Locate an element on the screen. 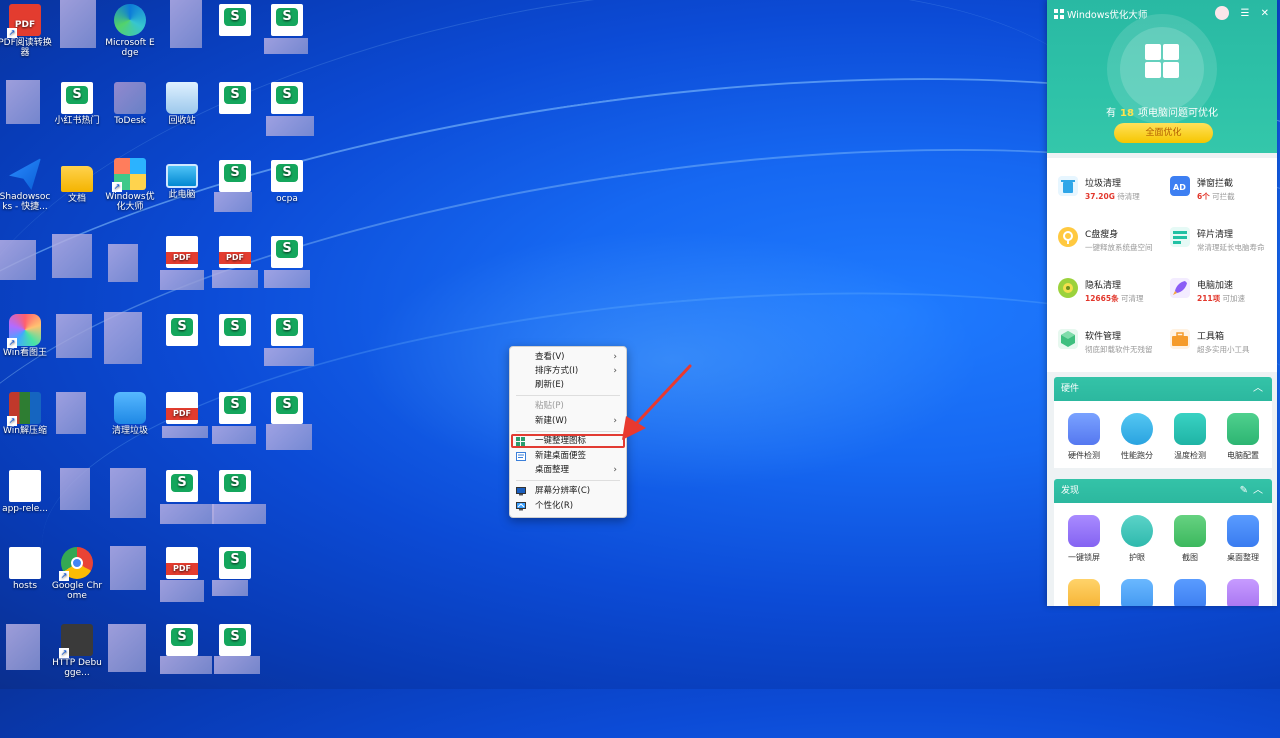 This screenshot has height=738, width=1280. desktop-icon-chrome: Google Chrome is located at coordinates (77, 574).